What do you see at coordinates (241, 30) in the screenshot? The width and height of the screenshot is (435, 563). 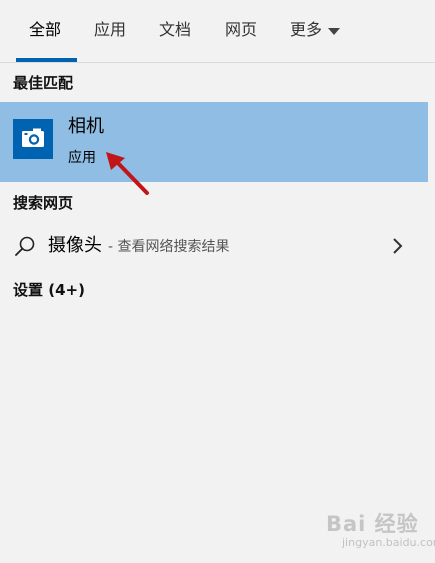 I see `tab-web: 网页` at bounding box center [241, 30].